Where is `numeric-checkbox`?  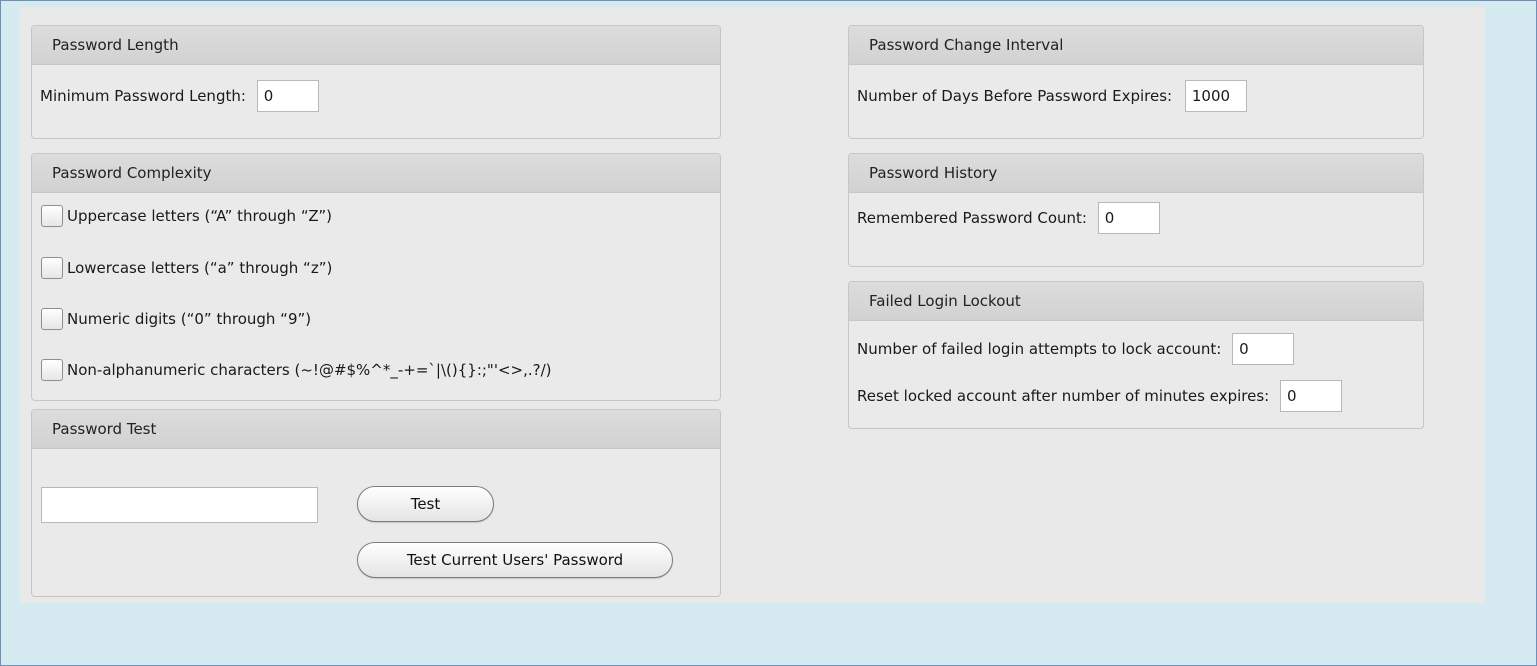
numeric-checkbox is located at coordinates (52, 319).